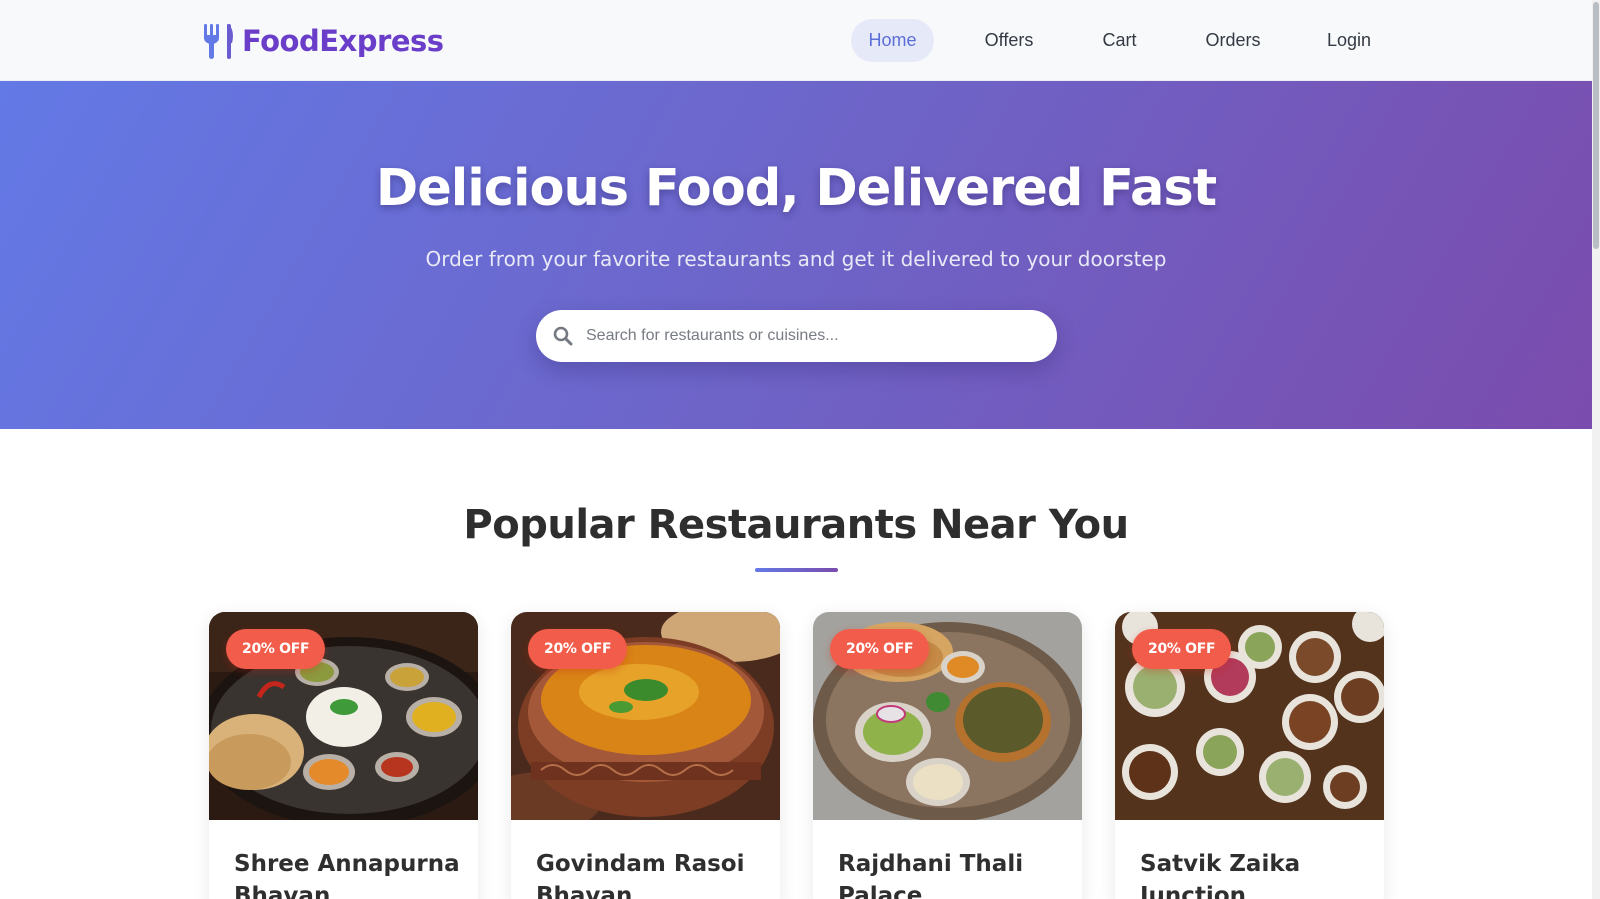 The image size is (1600, 899). I want to click on restaurant-name: Rajdhani Thali Palace, so click(931, 875).